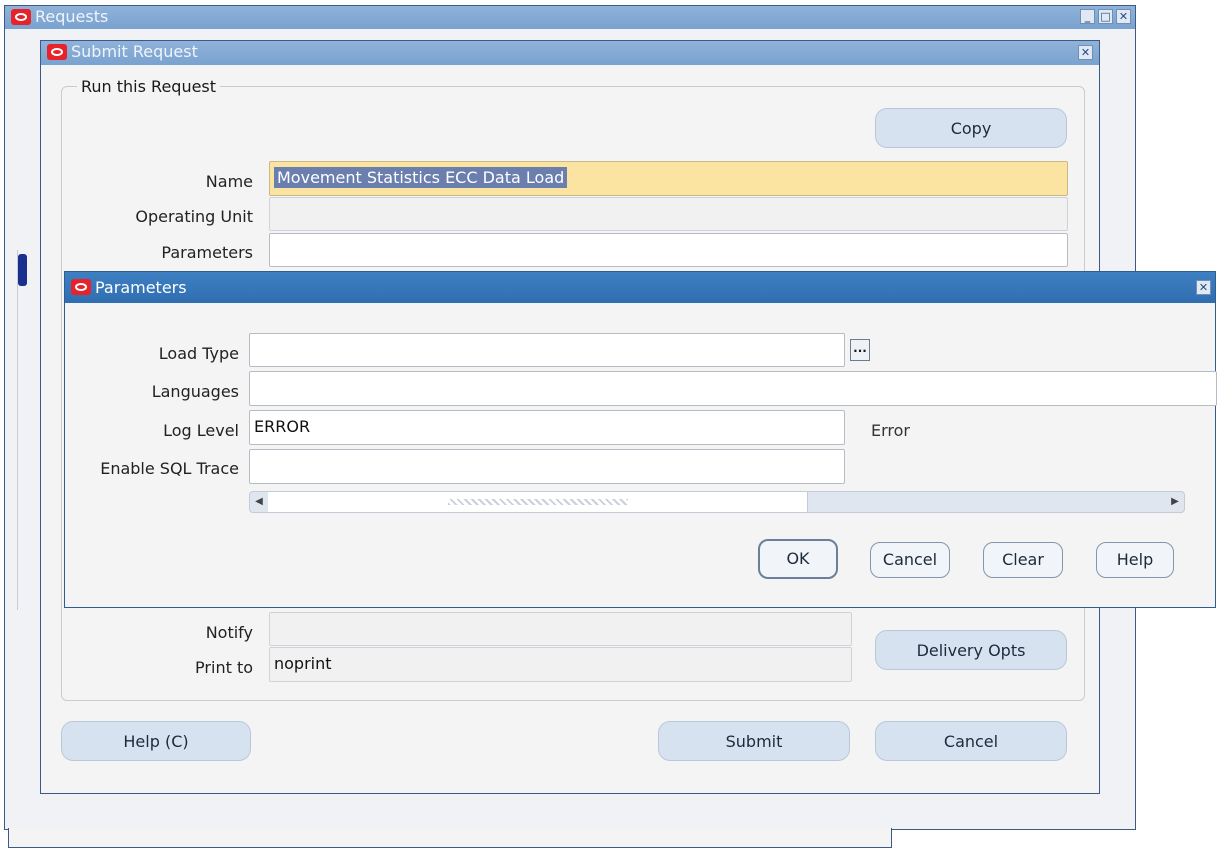  I want to click on scrollbar-grip, so click(538, 502).